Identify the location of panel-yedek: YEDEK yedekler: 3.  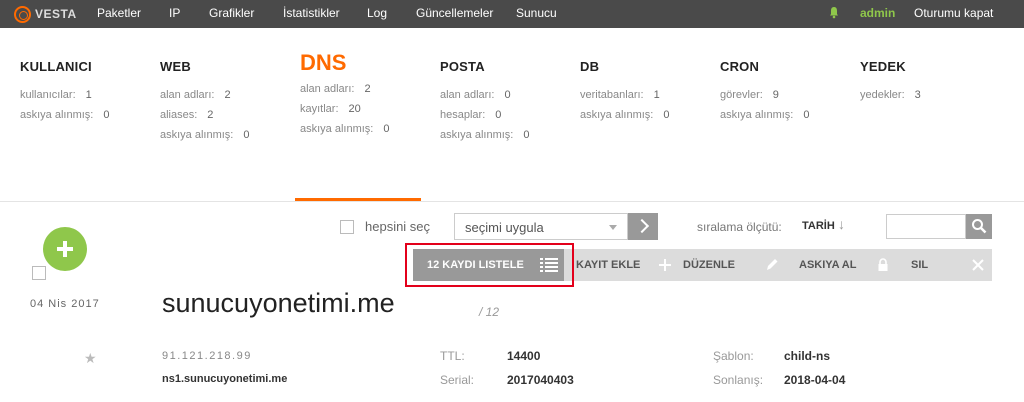
(890, 79).